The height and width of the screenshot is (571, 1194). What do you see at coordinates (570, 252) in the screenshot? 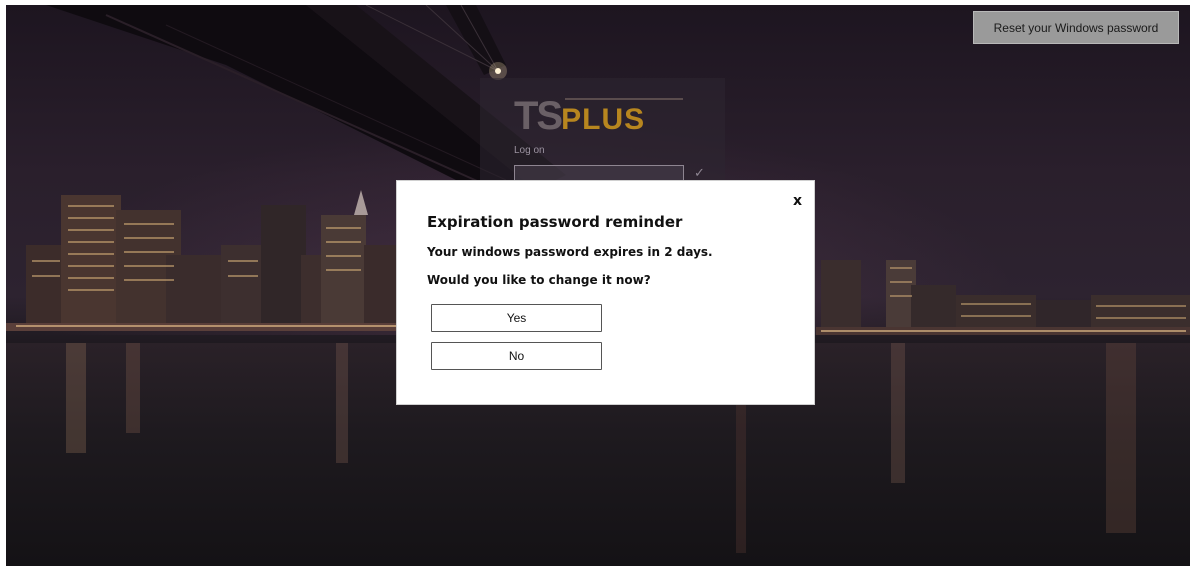
I see `expiry-message: Your windows password expires in 2 days.` at bounding box center [570, 252].